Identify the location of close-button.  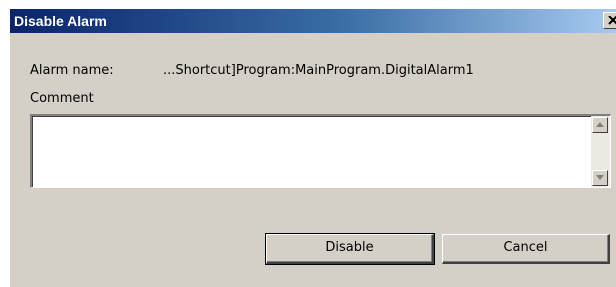
(609, 20).